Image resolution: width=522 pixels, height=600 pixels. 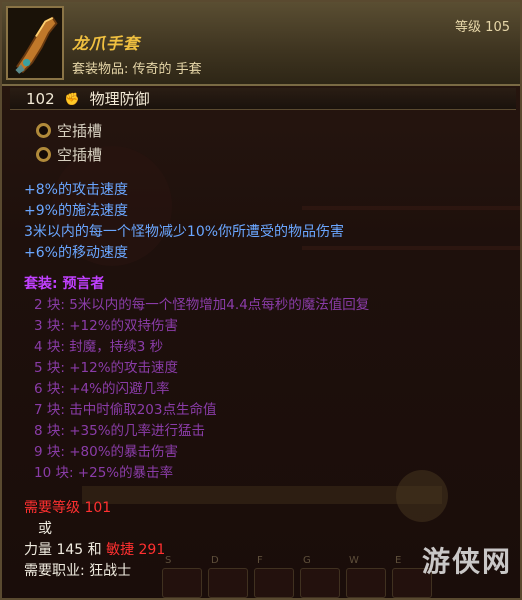 What do you see at coordinates (72, 98) in the screenshot?
I see `fist-icon: ✊` at bounding box center [72, 98].